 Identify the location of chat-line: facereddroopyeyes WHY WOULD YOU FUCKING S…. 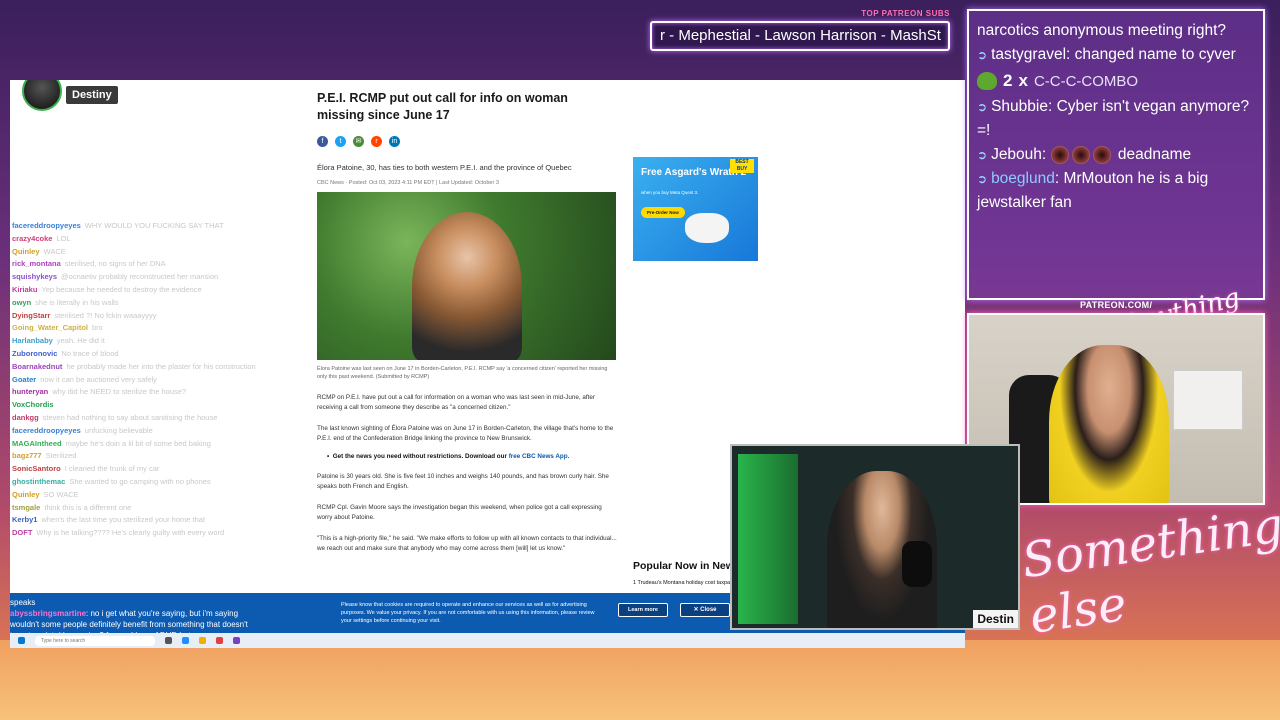
(142, 226).